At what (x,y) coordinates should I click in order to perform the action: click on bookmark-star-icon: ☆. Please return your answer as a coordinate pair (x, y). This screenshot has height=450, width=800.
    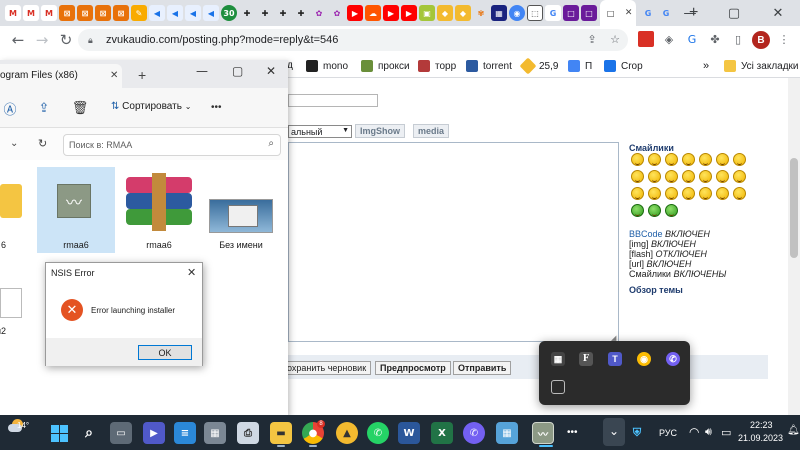
    Looking at the image, I should click on (615, 39).